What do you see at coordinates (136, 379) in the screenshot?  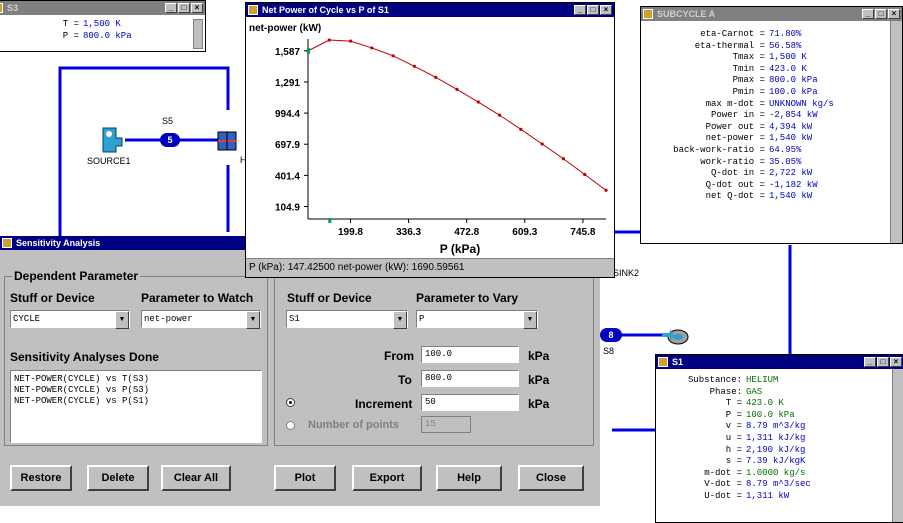 I see `list-item: NET-POWER(CYCLE) vs T(S3)` at bounding box center [136, 379].